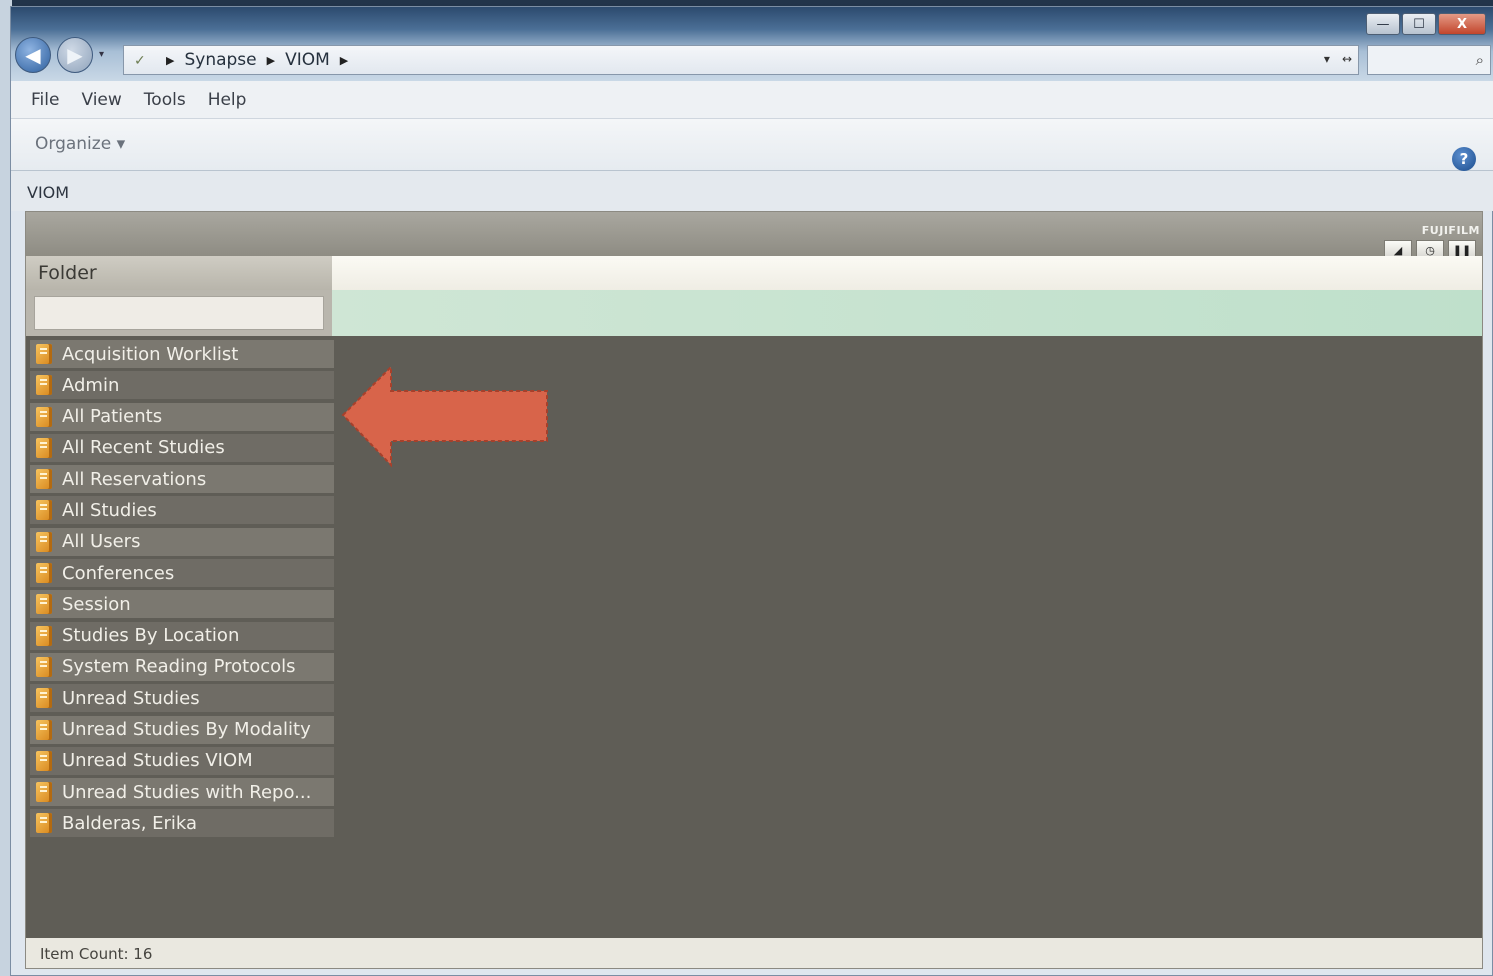 Image resolution: width=1493 pixels, height=976 pixels. I want to click on folder-list-item: Conferences, so click(182, 573).